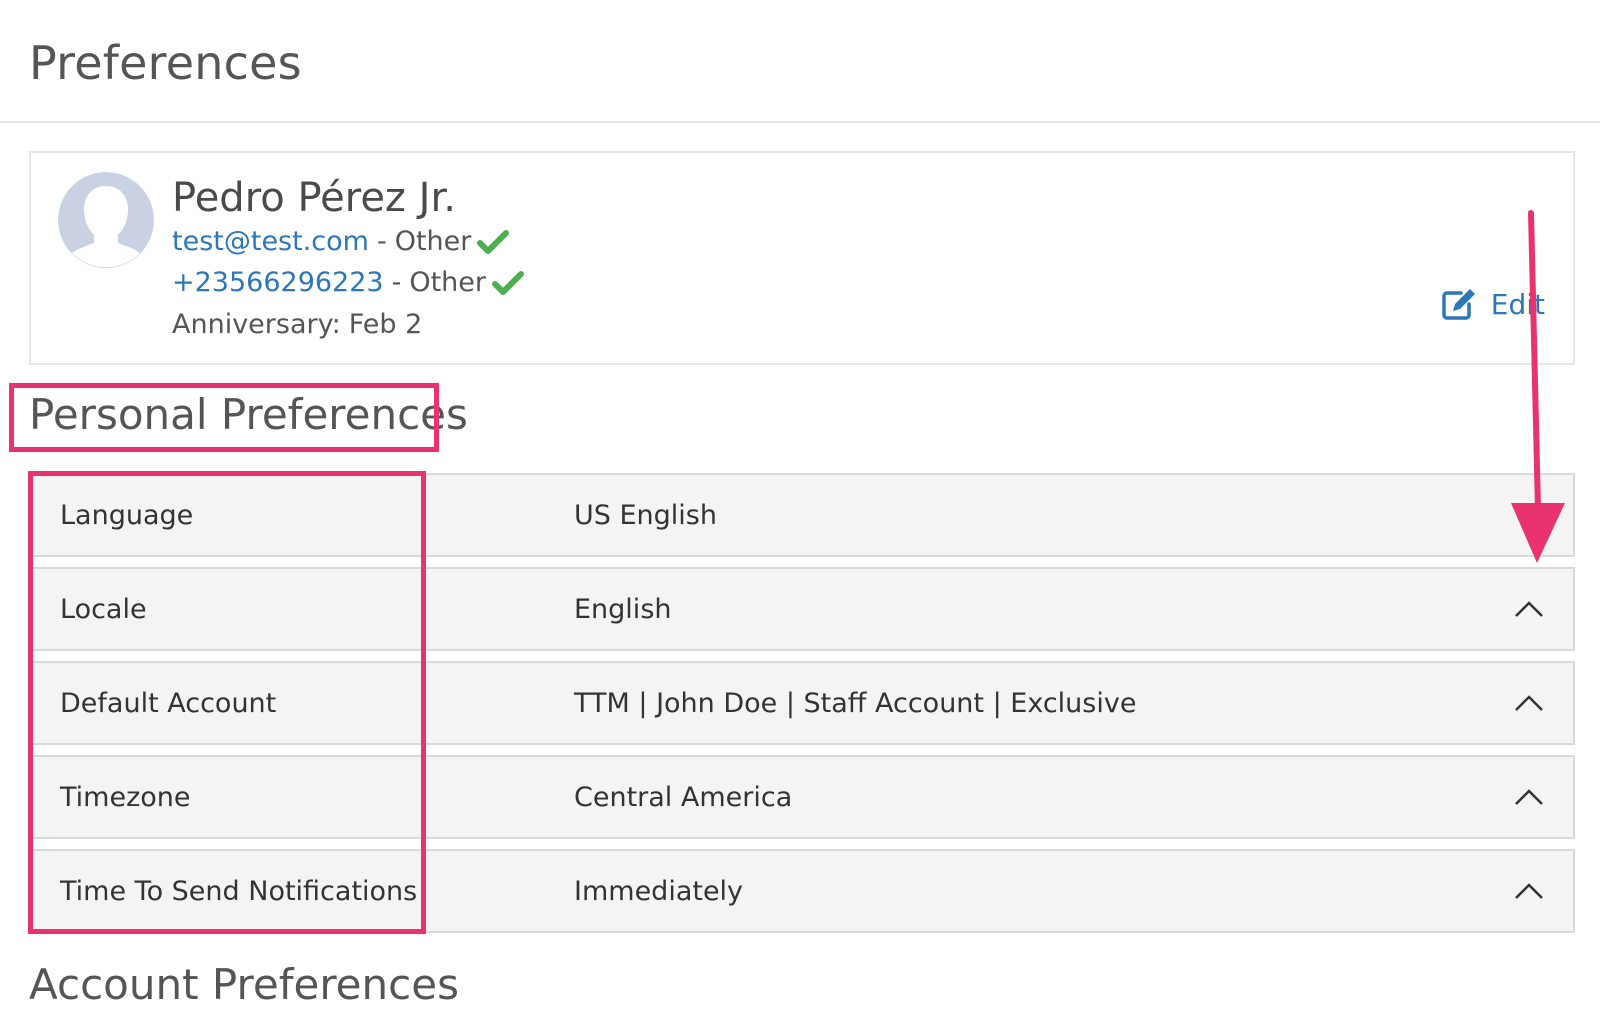 This screenshot has height=1028, width=1600. Describe the element at coordinates (248, 414) in the screenshot. I see `personal-preferences-title: Personal Preferences` at that location.